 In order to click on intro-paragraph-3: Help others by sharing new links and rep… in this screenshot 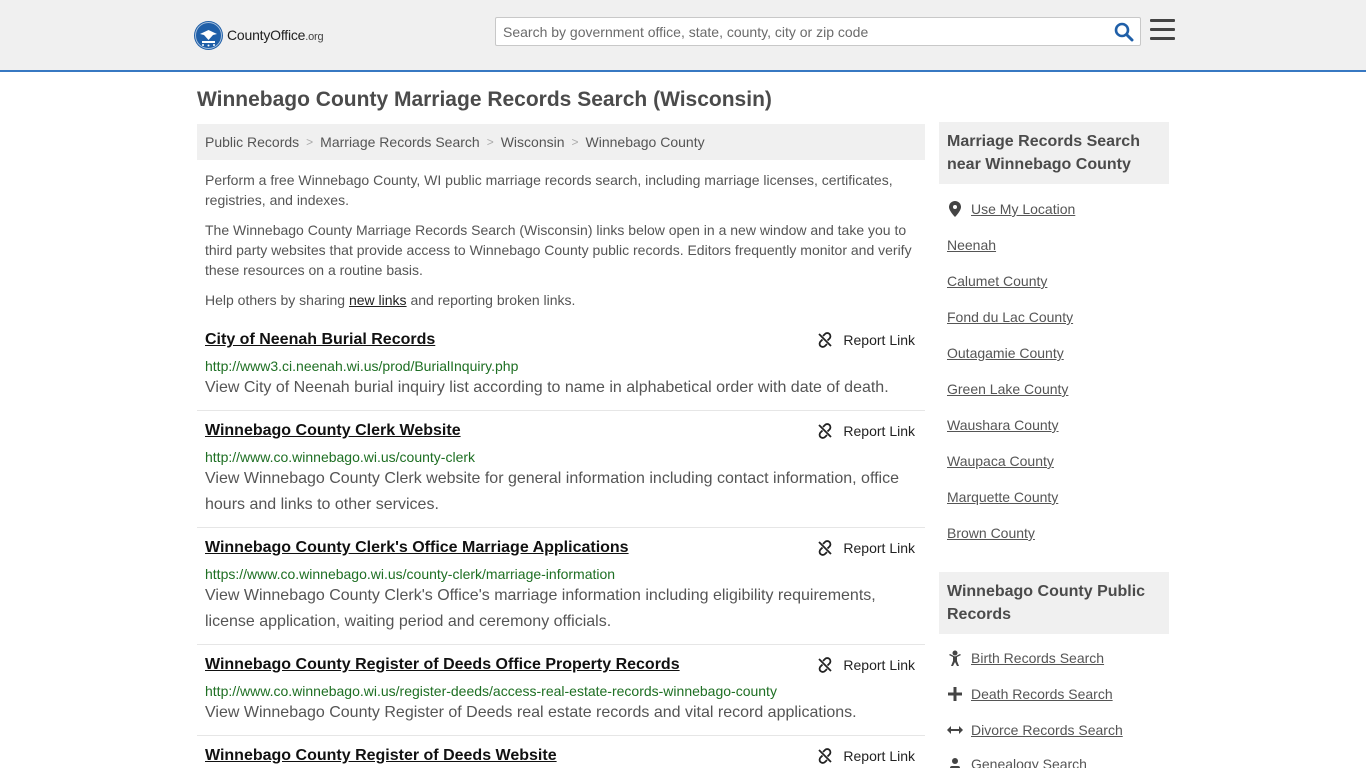, I will do `click(390, 300)`.